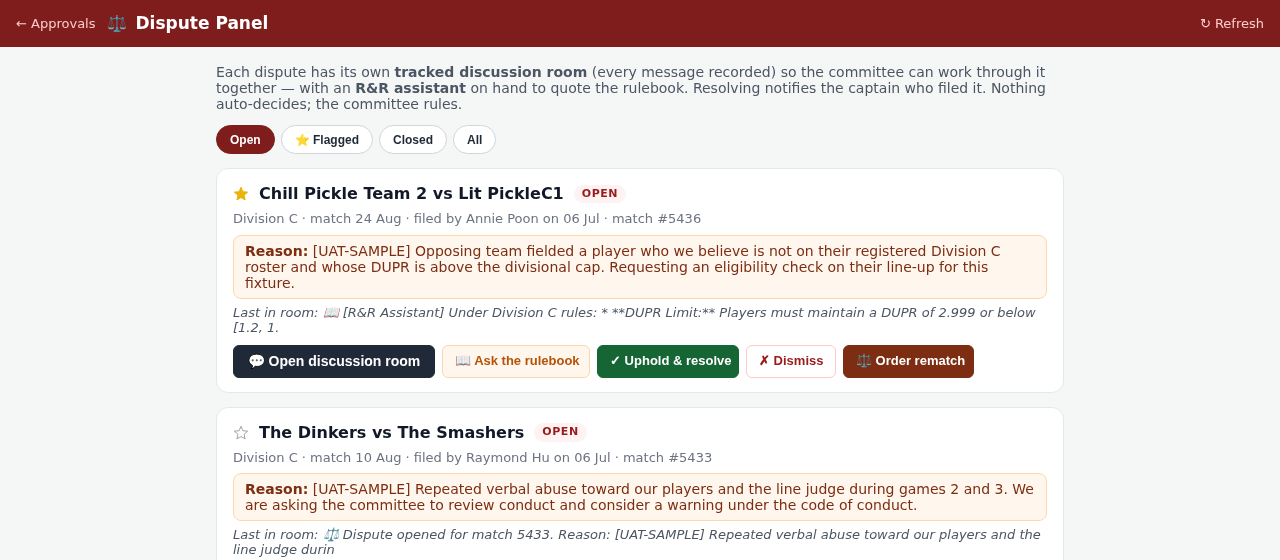 The image size is (1280, 560). What do you see at coordinates (635, 319) in the screenshot?
I see `last-message: Last in room: 📖 [R&R Assistant] Under Division C rules: * **DUPR Limit:** Players must maintain a DUPR of 2.999 or below [1.2, 1.` at bounding box center [635, 319].